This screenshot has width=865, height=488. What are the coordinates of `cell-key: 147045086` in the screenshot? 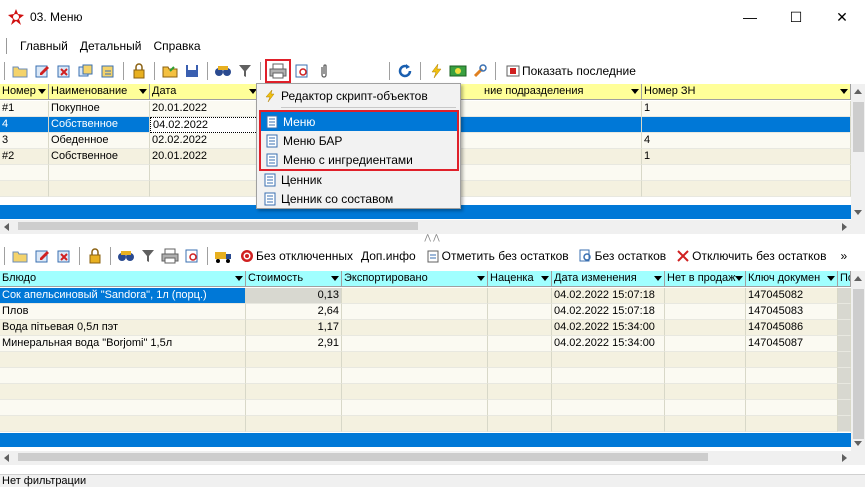 It's located at (792, 328).